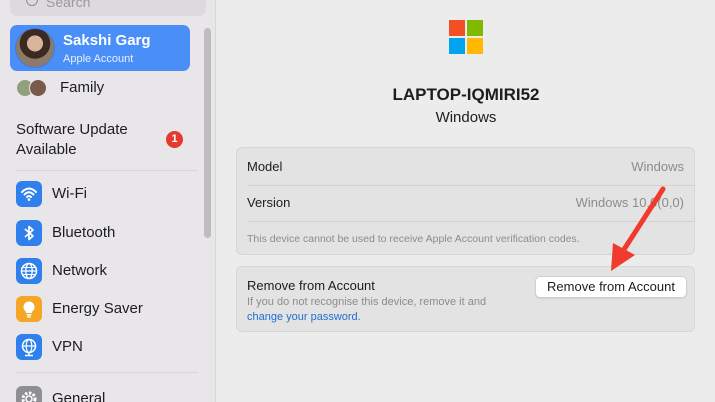 The height and width of the screenshot is (402, 715). I want to click on sidebar-item-energy-saver: Energy Saver, so click(106, 309).